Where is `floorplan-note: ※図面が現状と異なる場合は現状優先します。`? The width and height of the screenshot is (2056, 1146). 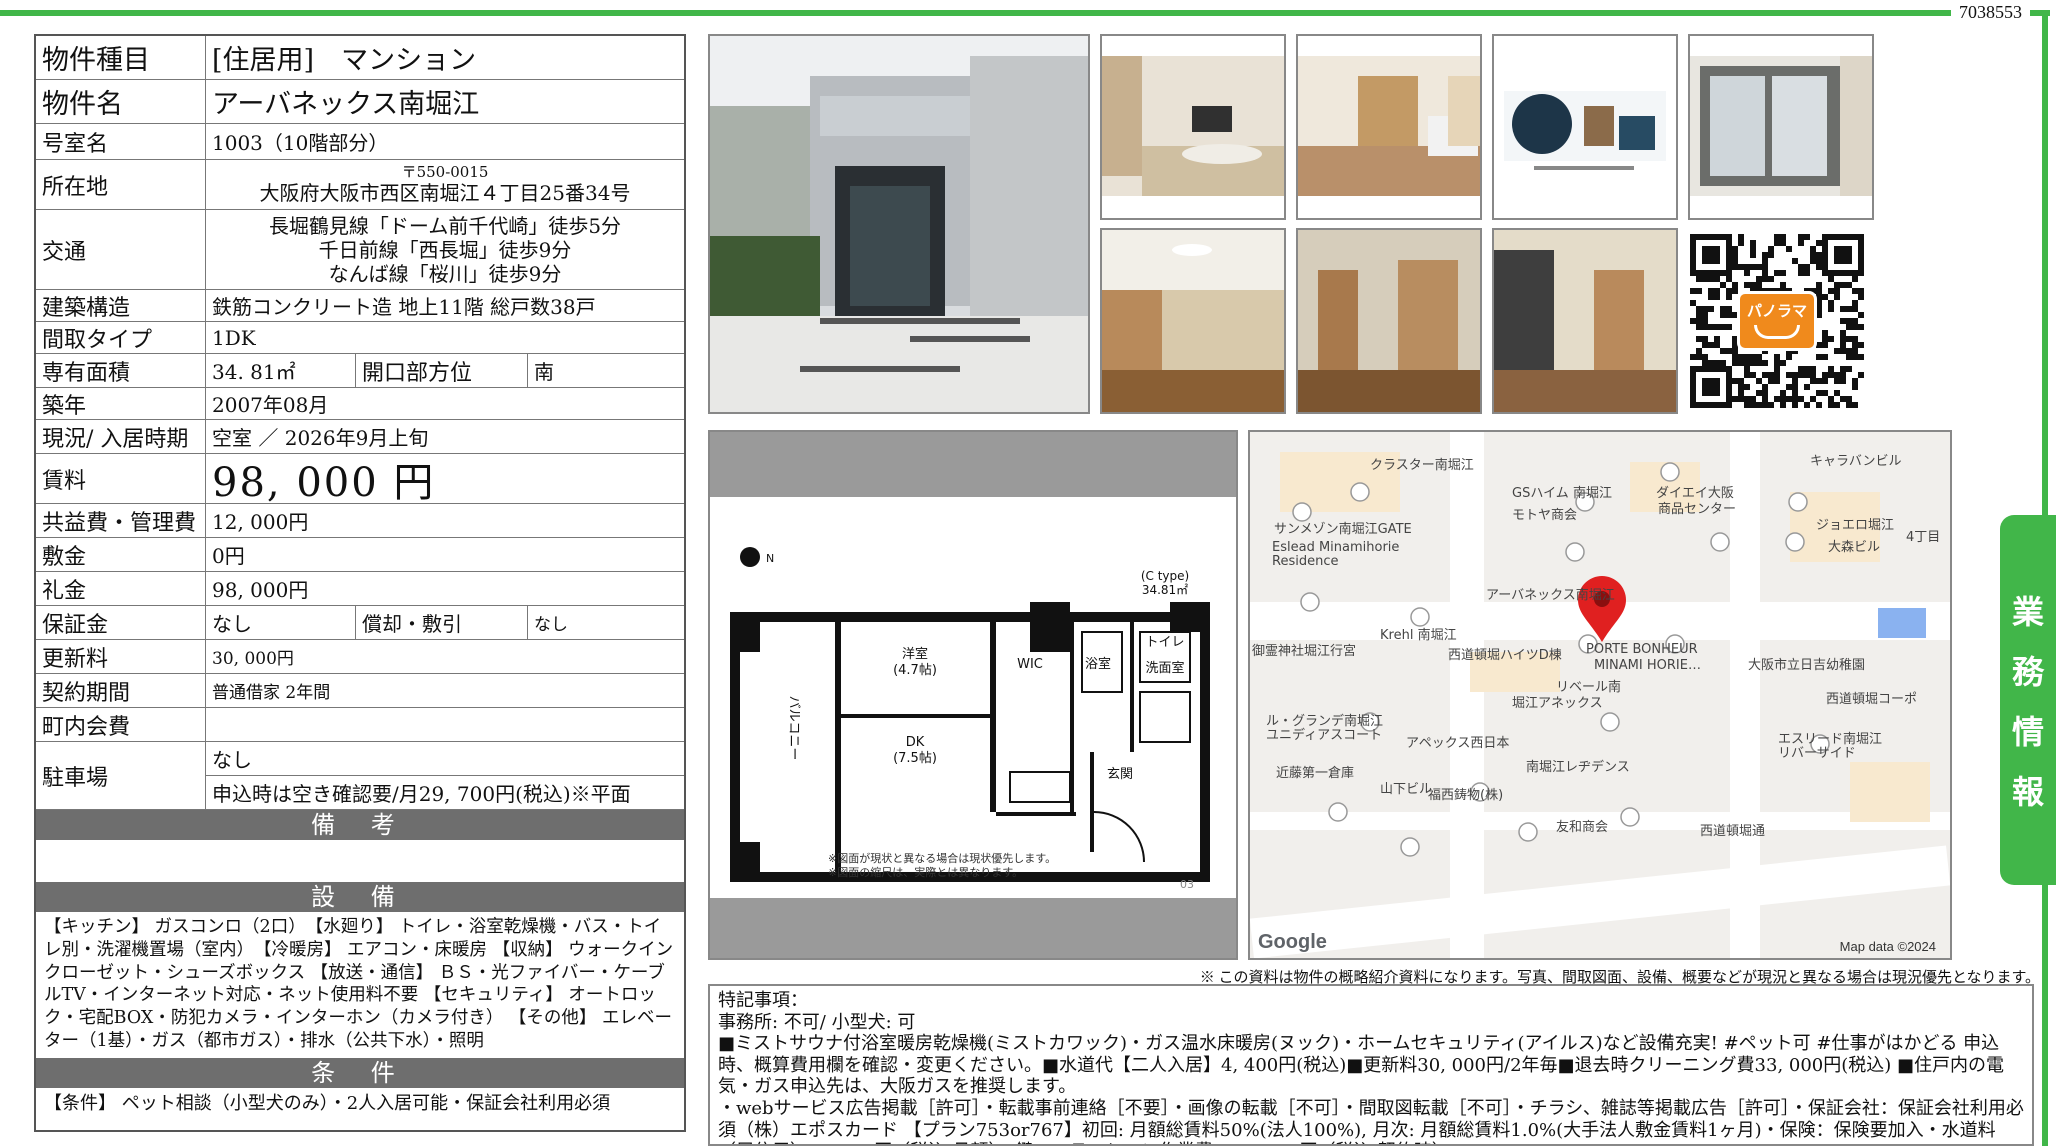 floorplan-note: ※図面が現状と異なる場合は現状優先します。 is located at coordinates (942, 858).